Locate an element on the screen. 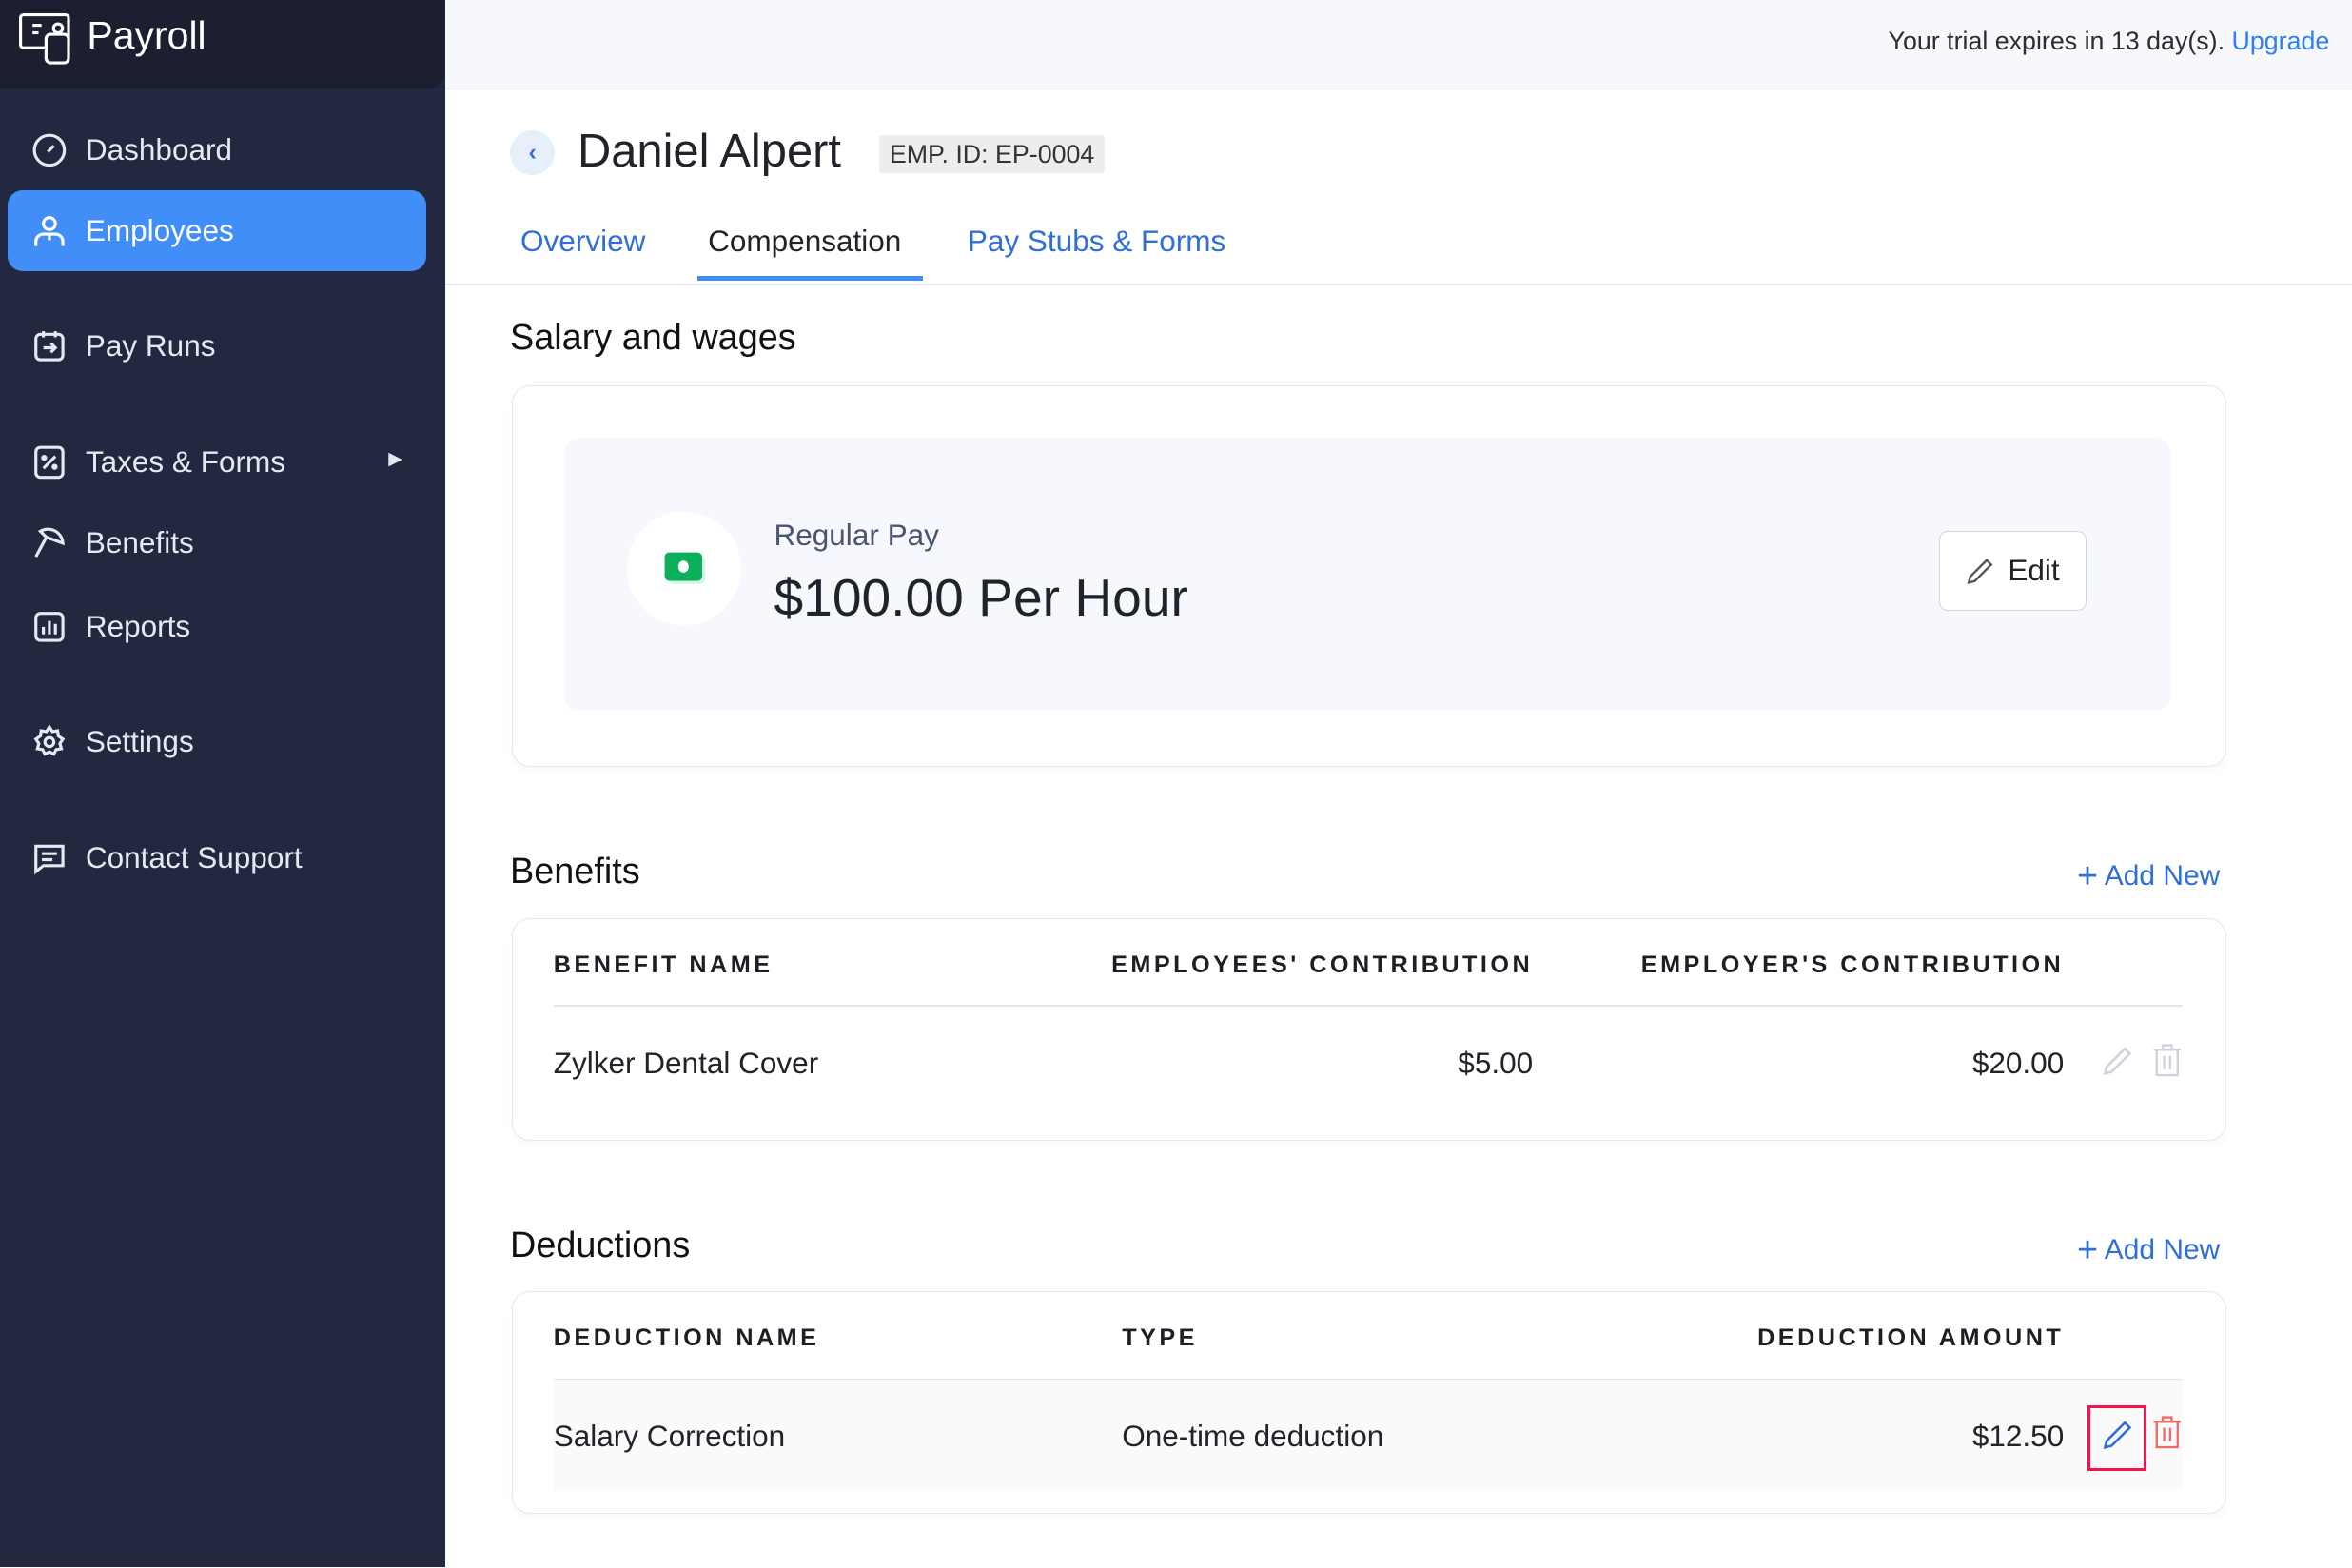  chat-icon is located at coordinates (49, 859).